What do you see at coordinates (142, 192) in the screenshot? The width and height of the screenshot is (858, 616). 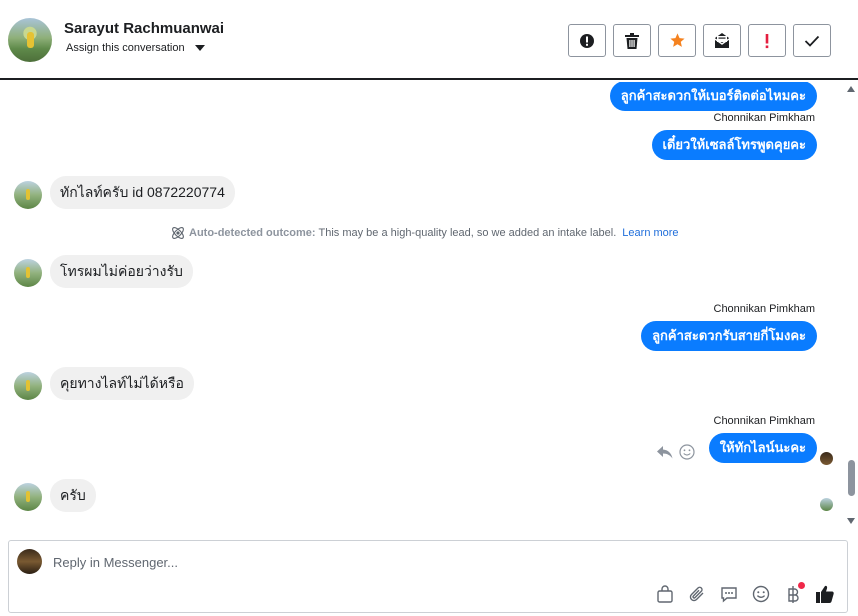 I see `incoming-message: ทักไลท์ครับ id 0872220774` at bounding box center [142, 192].